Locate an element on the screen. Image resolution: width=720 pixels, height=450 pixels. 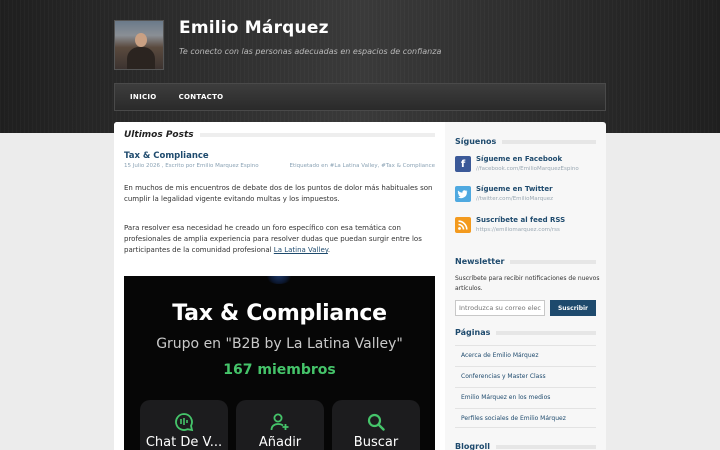
page-link-medios: Emilio Márquez en los medios is located at coordinates (525, 397).